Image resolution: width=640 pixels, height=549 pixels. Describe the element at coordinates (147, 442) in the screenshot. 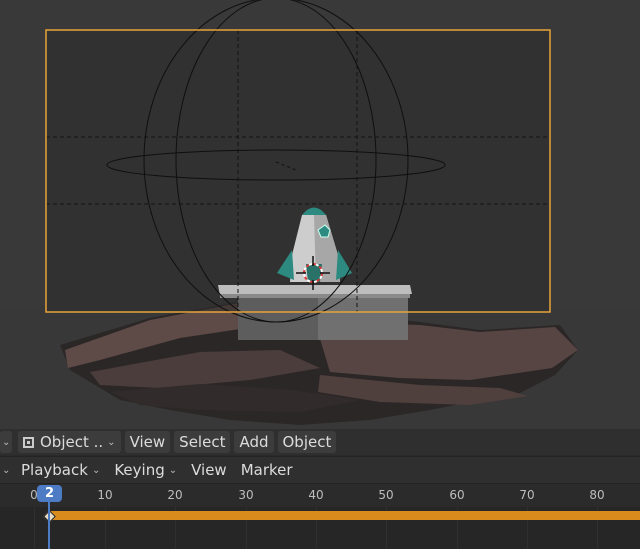

I see `menu-view: View` at that location.